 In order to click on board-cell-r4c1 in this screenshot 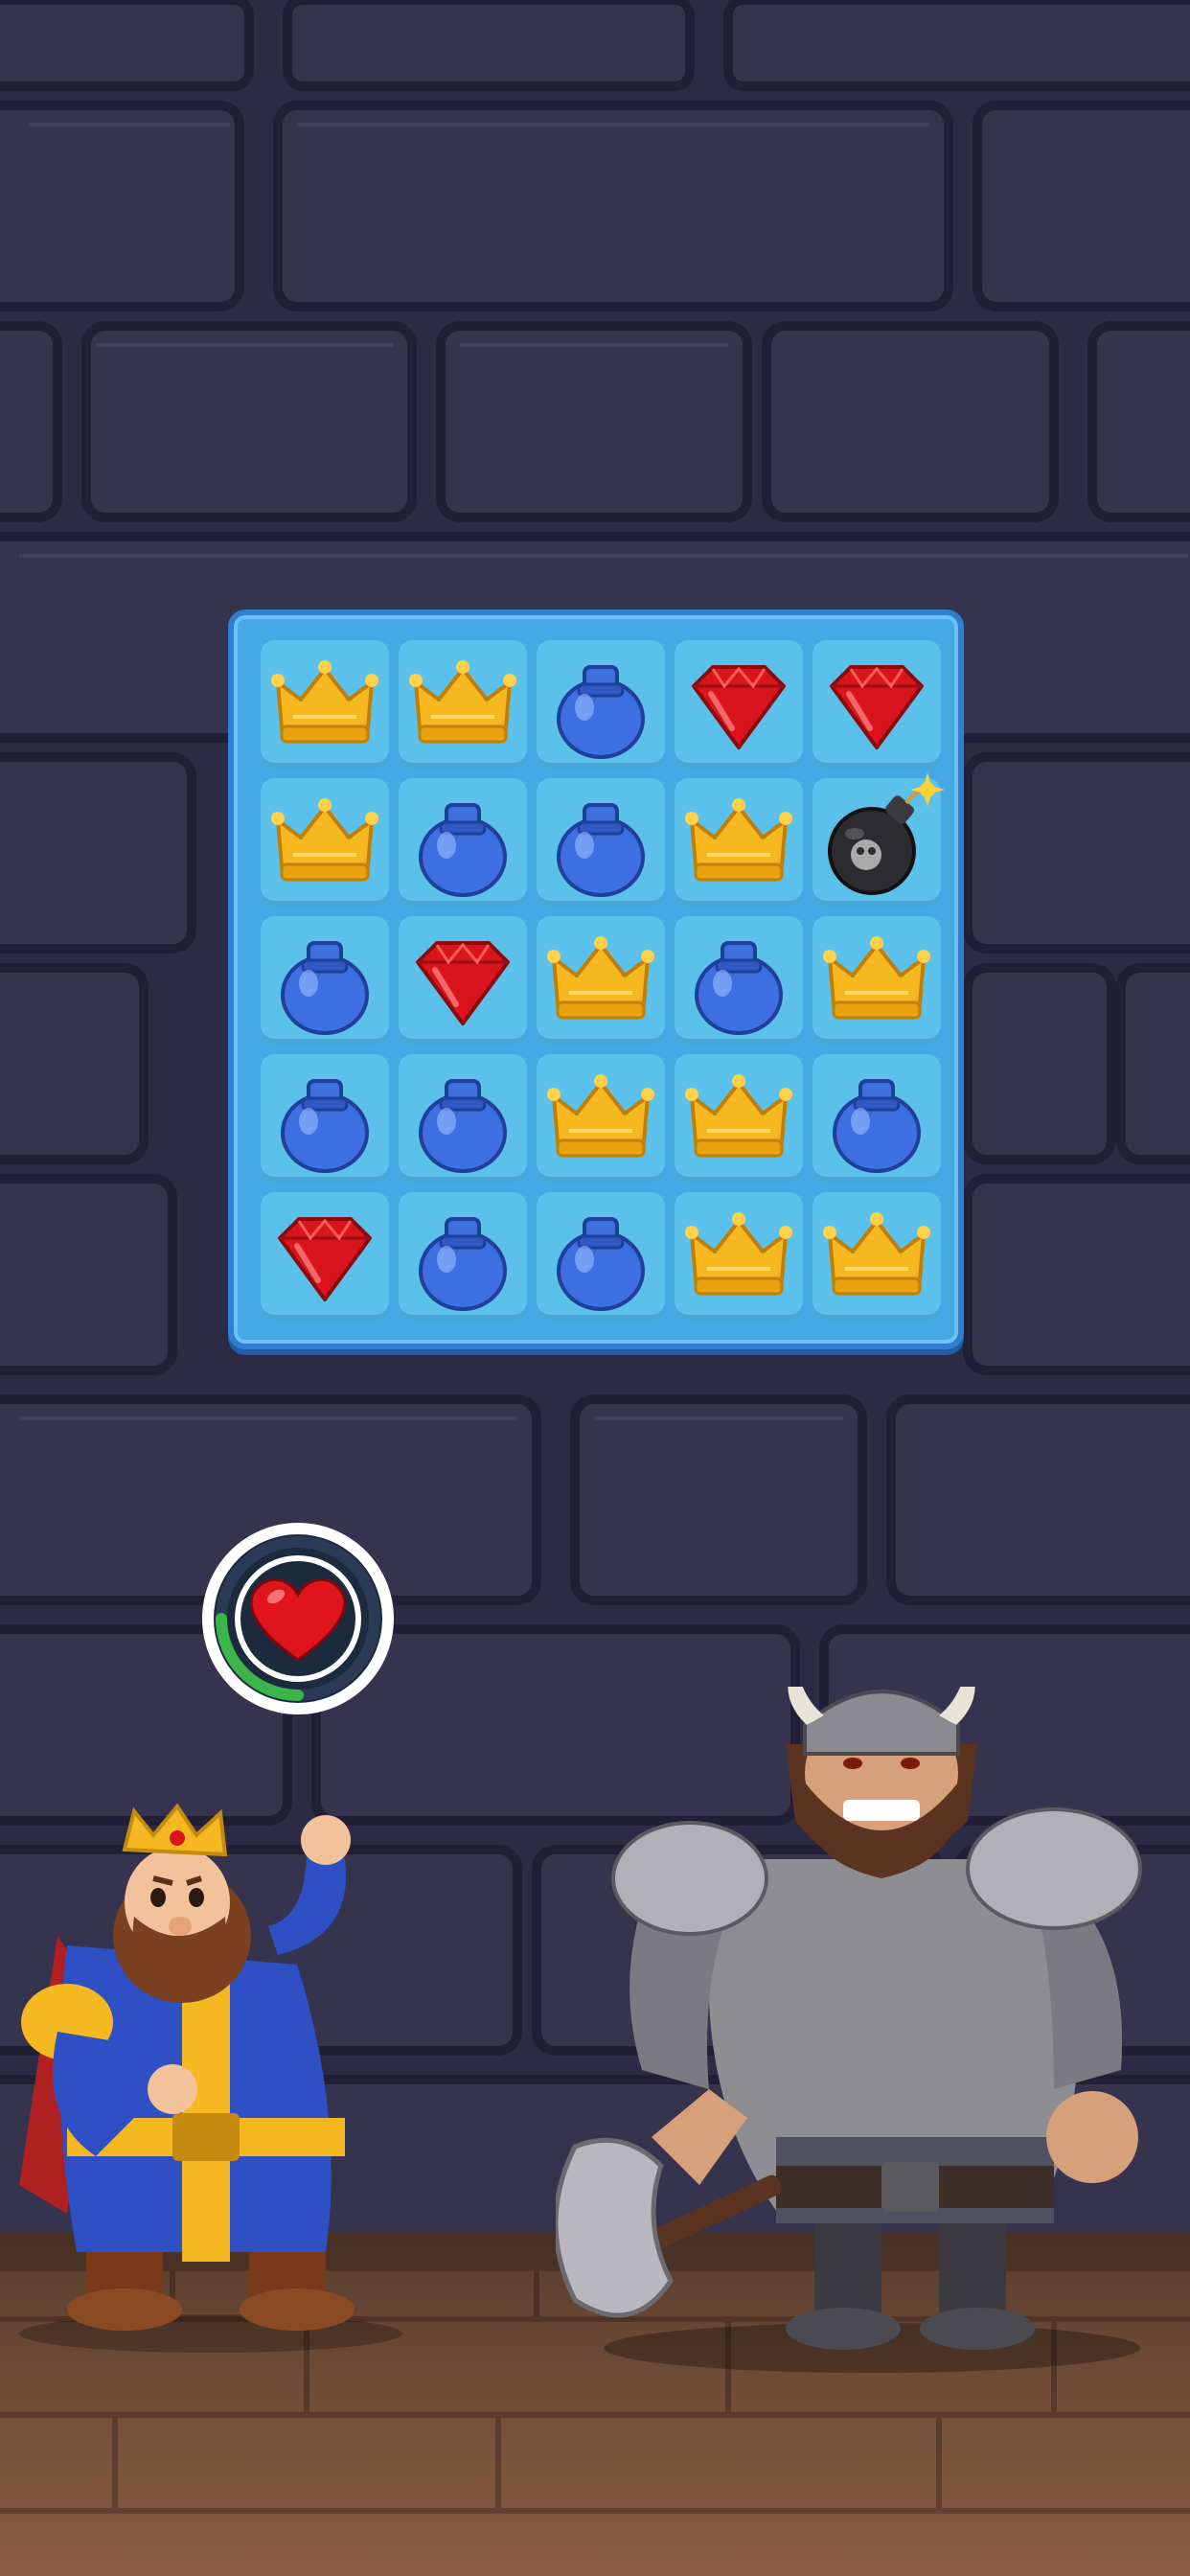, I will do `click(325, 1118)`.